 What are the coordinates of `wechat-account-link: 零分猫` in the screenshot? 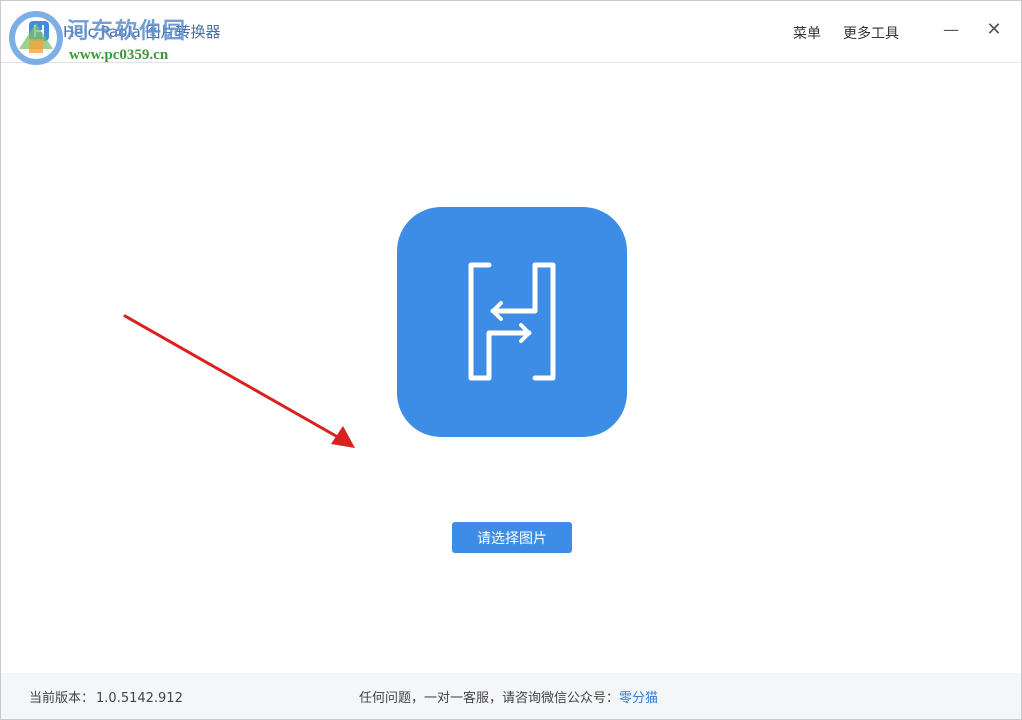 It's located at (638, 698).